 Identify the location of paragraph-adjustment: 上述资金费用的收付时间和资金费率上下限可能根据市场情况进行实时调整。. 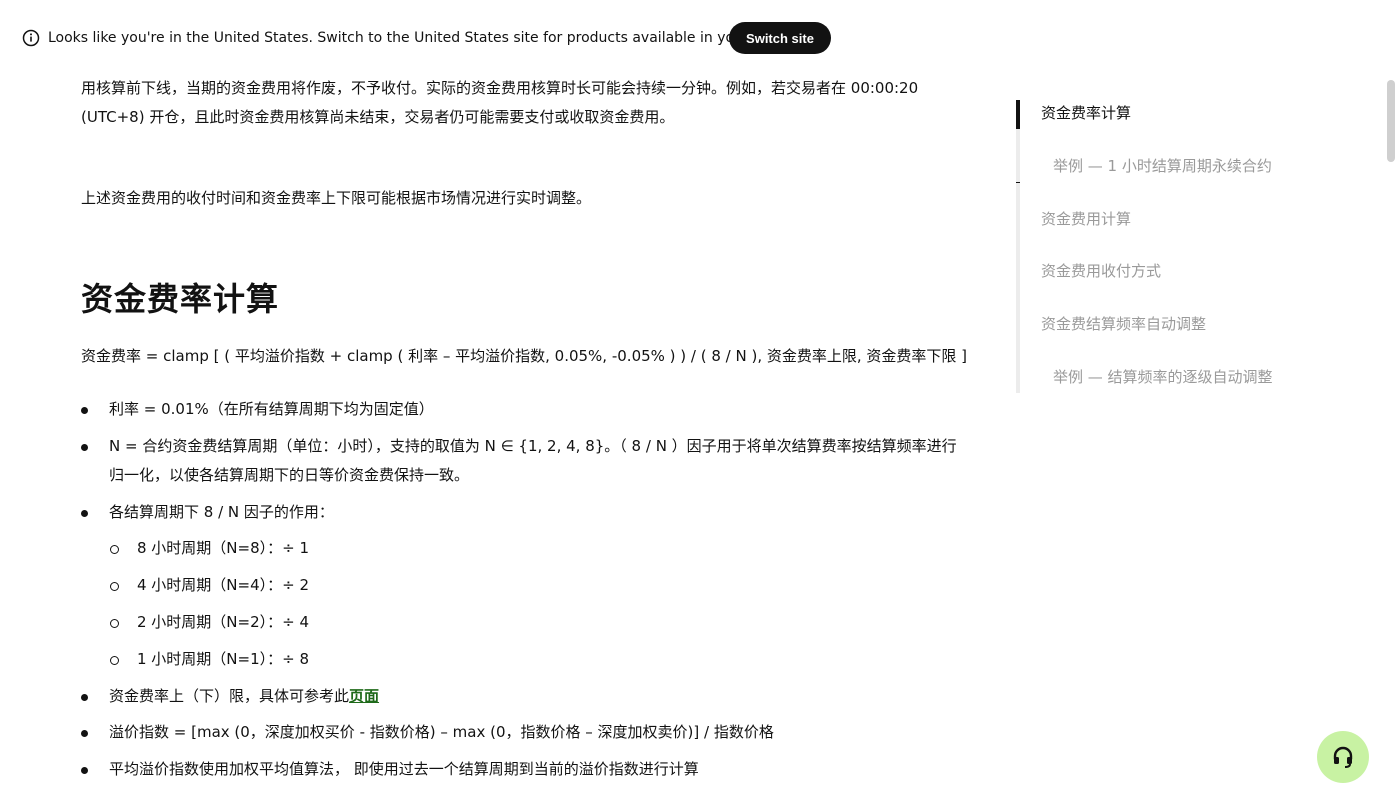
(336, 198).